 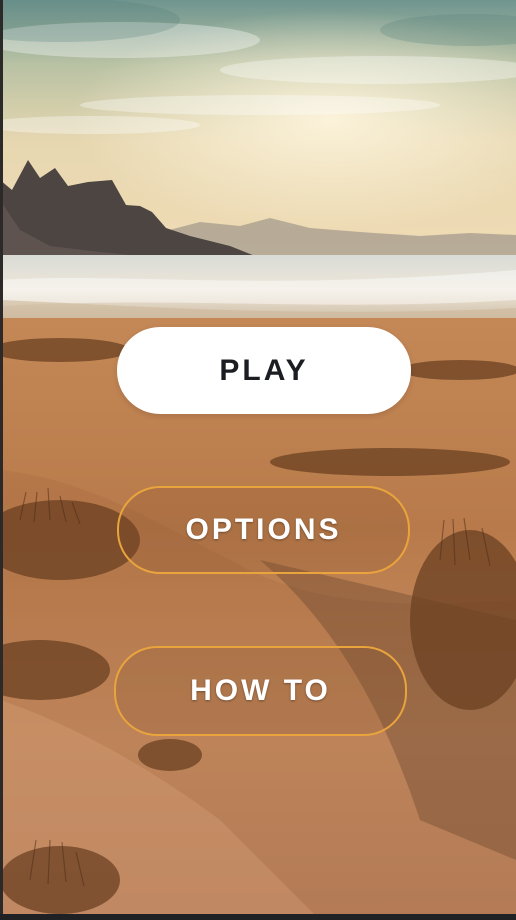 I want to click on play-button-label: PLAY, so click(x=264, y=370).